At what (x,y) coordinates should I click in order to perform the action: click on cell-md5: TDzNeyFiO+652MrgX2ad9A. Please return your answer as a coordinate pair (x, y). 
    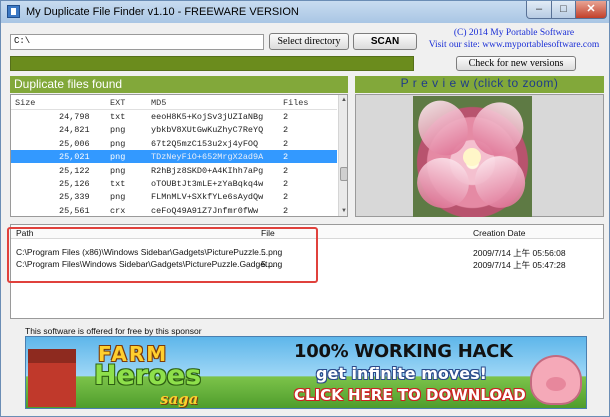
    Looking at the image, I should click on (207, 157).